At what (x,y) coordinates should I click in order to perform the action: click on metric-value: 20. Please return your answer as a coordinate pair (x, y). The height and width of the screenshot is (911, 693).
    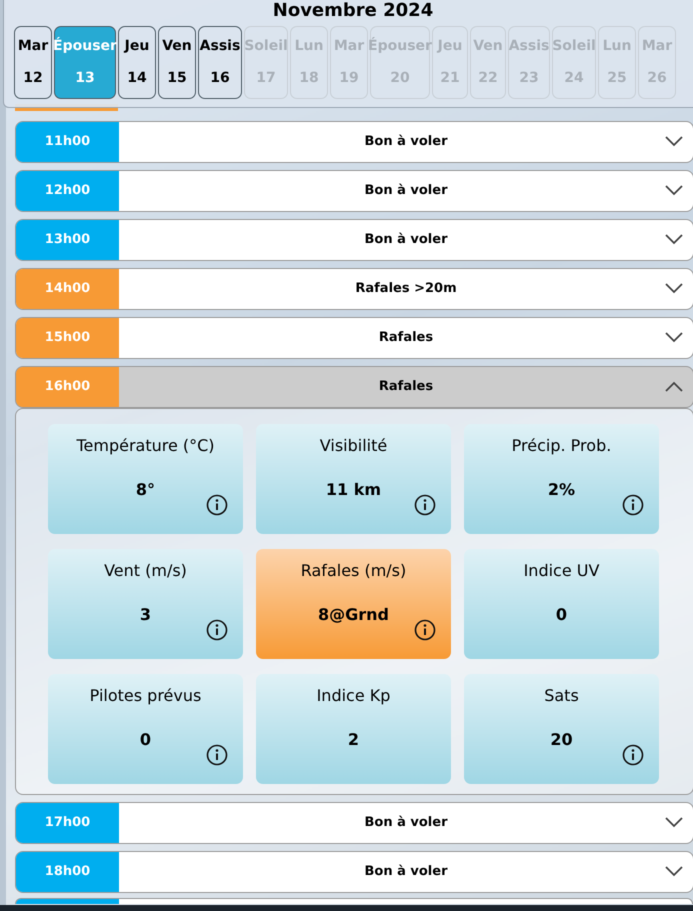
    Looking at the image, I should click on (561, 740).